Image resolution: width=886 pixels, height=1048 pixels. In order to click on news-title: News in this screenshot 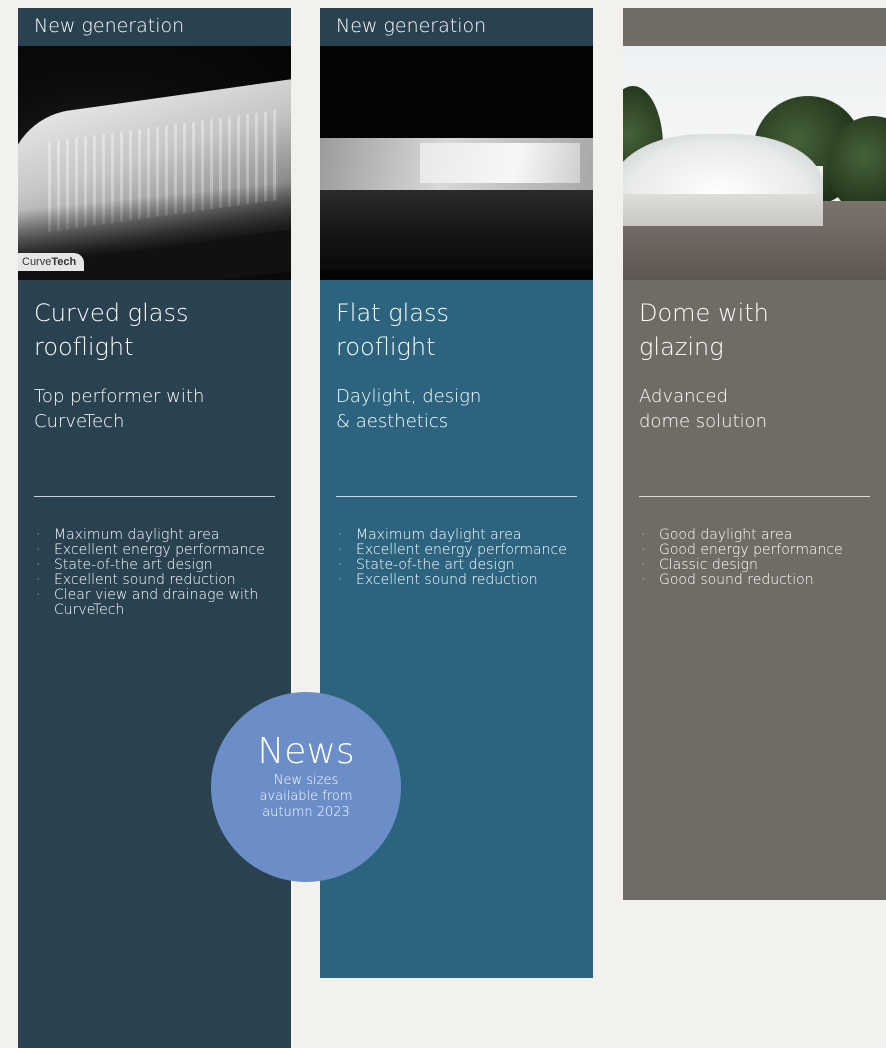, I will do `click(306, 751)`.